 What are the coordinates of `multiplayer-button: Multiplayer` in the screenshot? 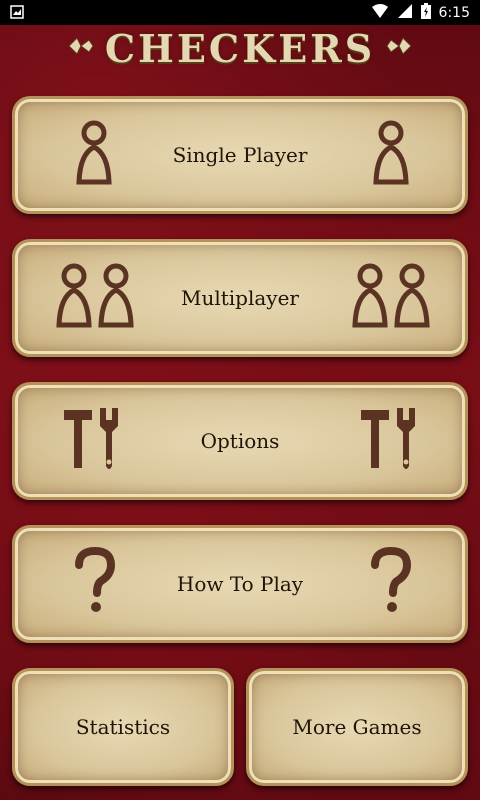 It's located at (240, 298).